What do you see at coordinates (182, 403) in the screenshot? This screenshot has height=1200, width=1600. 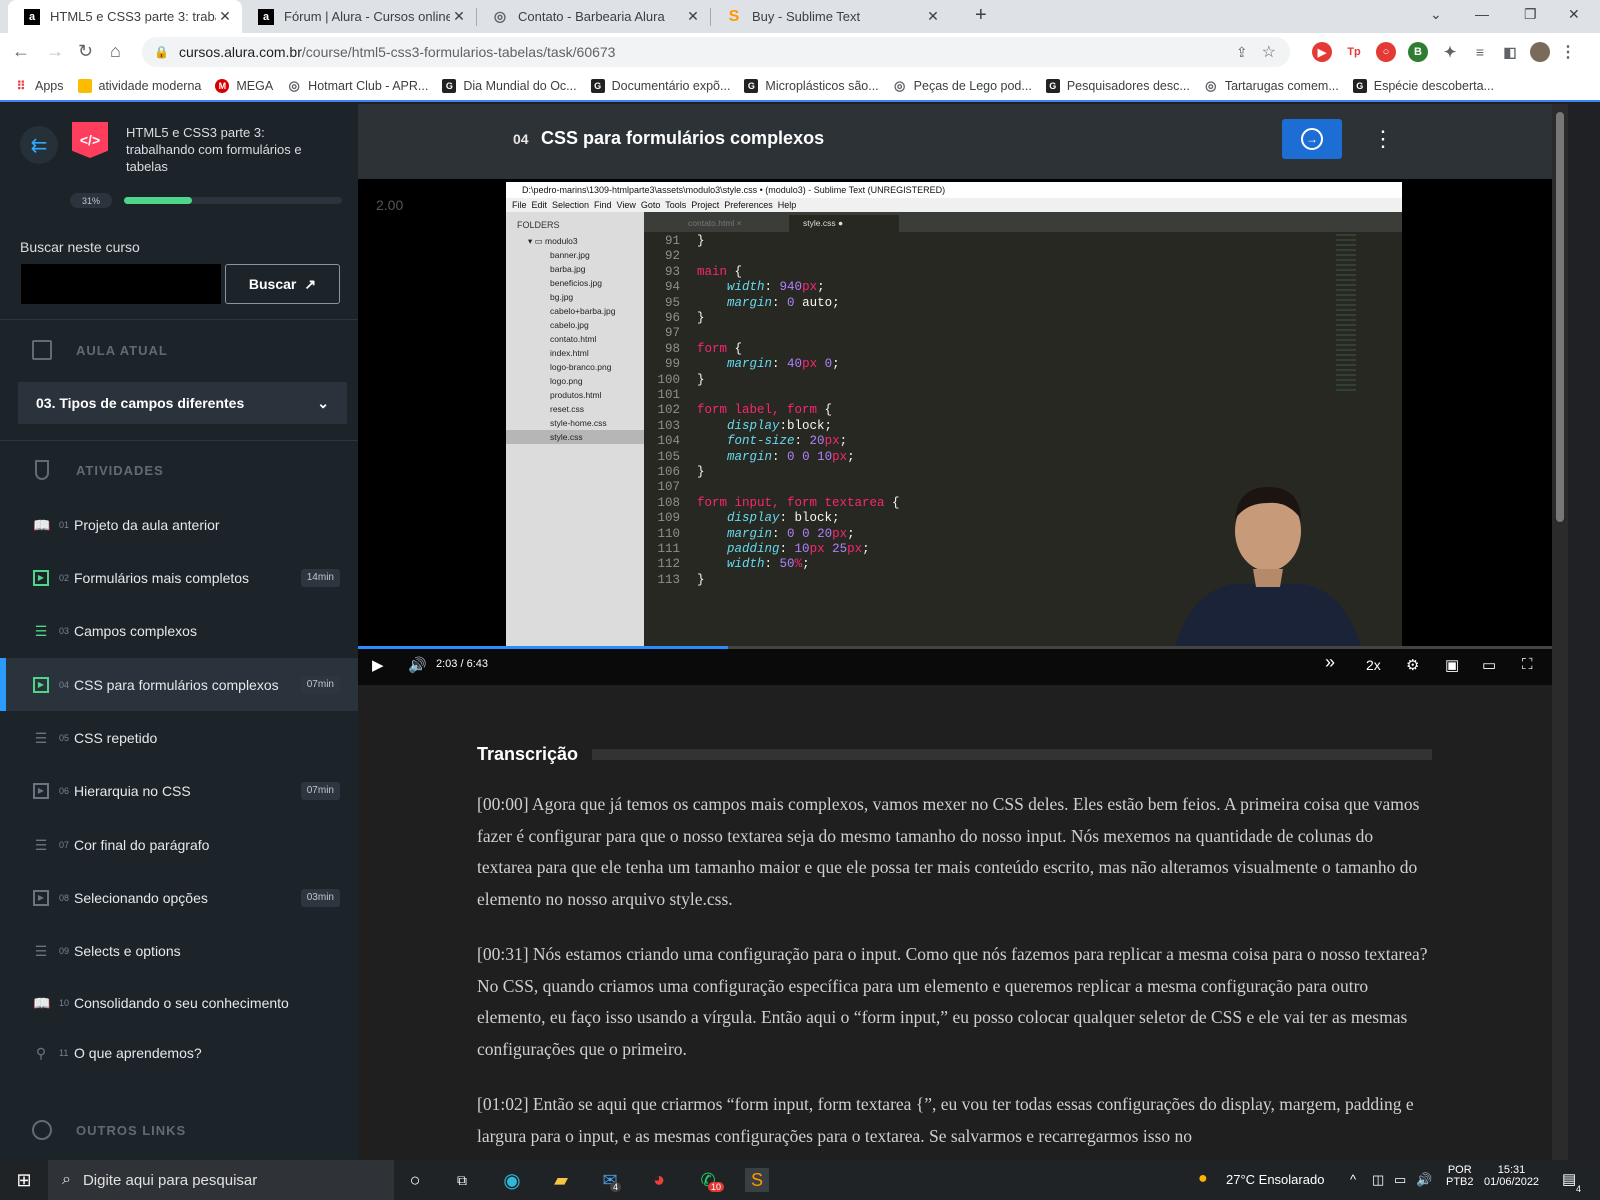 I see `lesson-select: 03. Tipos de campos diferentes ⌄` at bounding box center [182, 403].